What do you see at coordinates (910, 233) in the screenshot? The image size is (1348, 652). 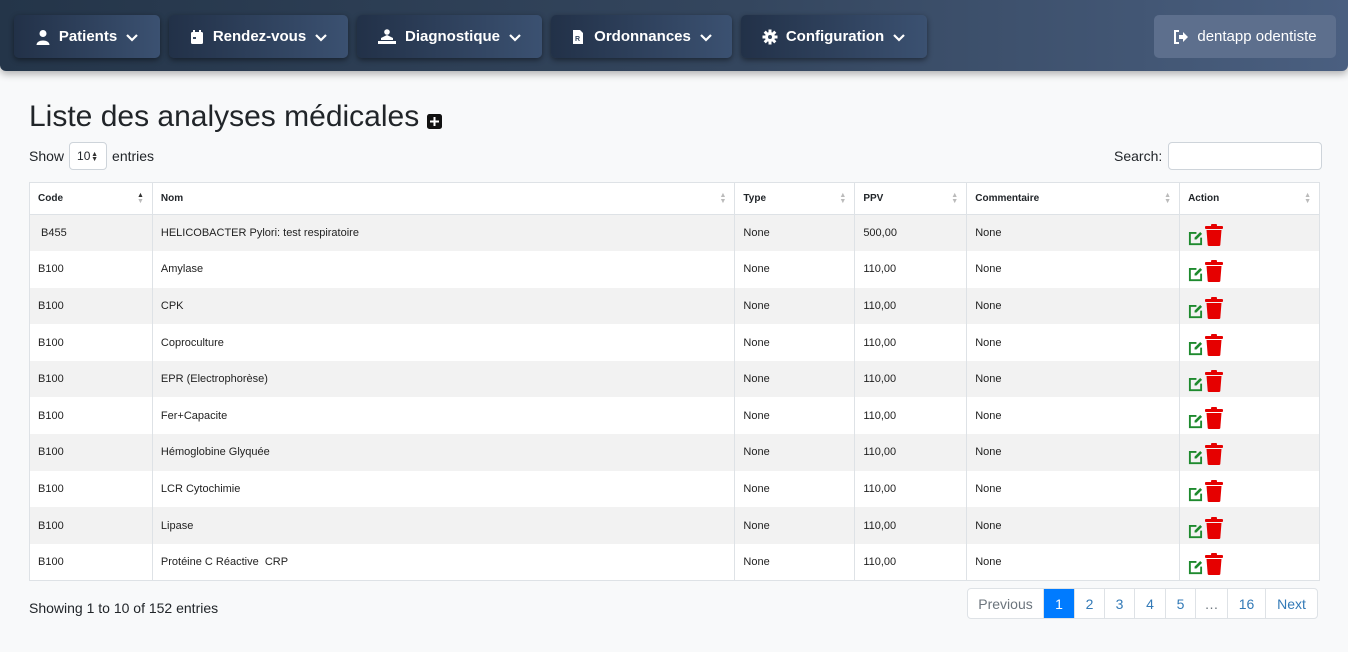 I see `cell-ppv: 500,00` at bounding box center [910, 233].